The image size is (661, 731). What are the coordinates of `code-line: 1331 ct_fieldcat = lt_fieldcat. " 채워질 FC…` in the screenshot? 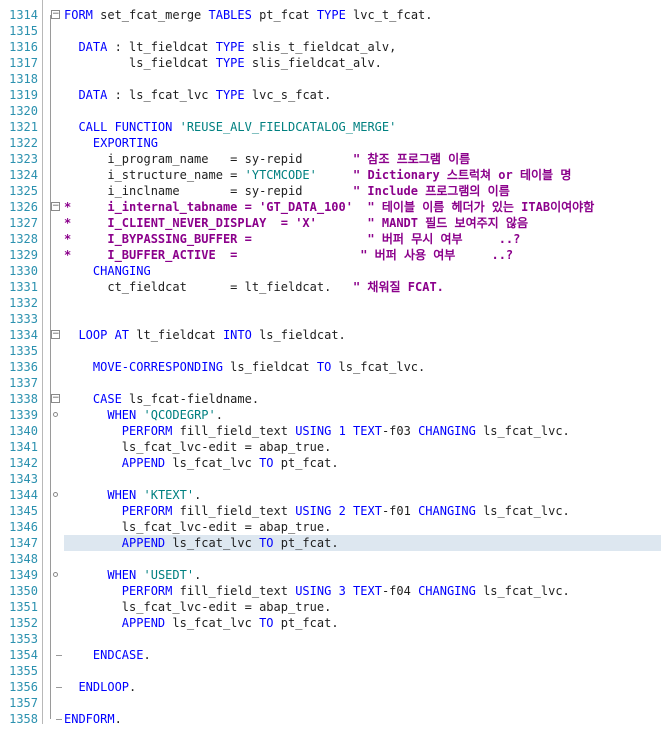 It's located at (330, 287).